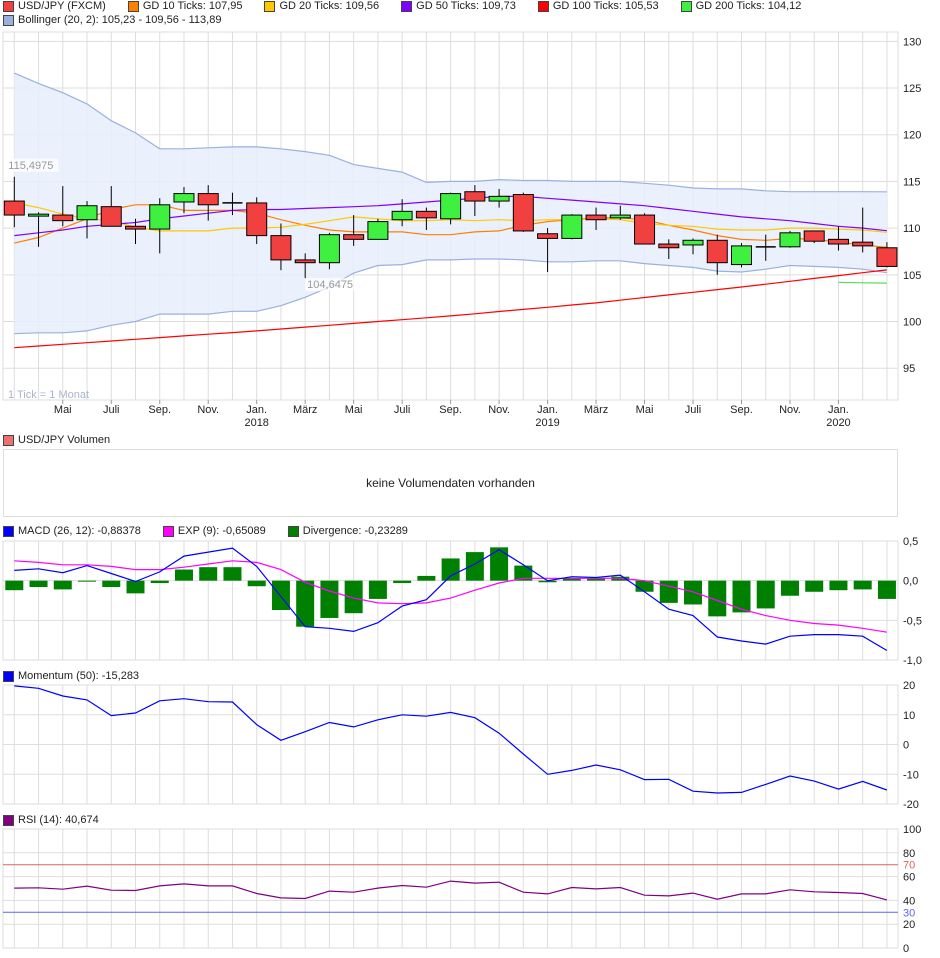  Describe the element at coordinates (838, 423) in the screenshot. I see `x-year-label: 2020` at that location.